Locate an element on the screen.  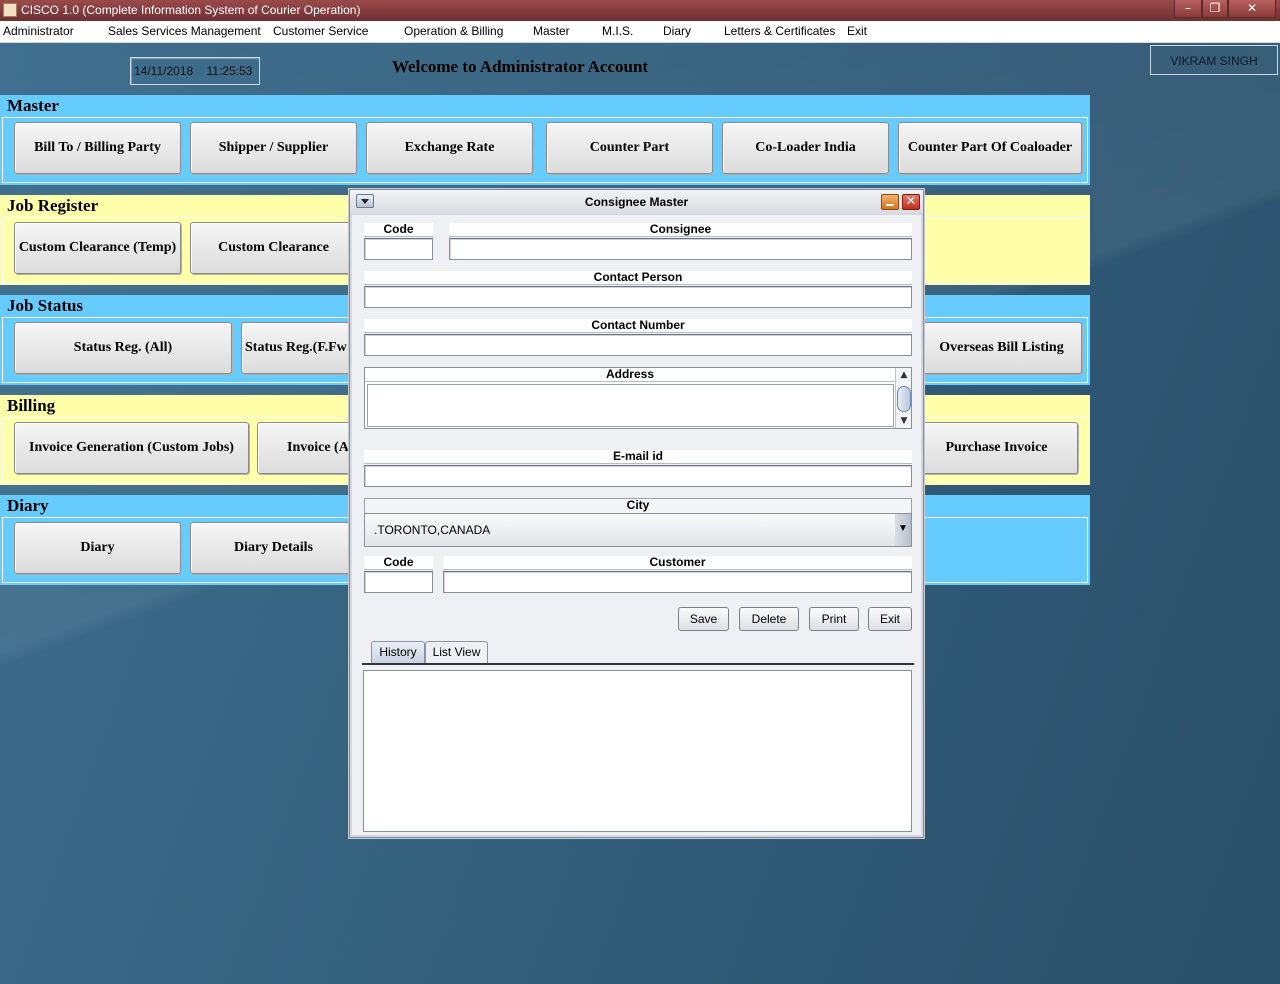
city-select: .TORONTO,CANADA ▼ is located at coordinates (638, 530).